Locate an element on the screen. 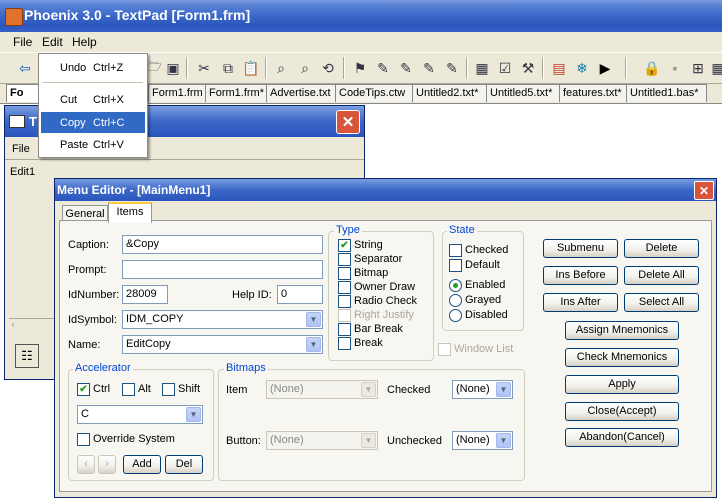 Image resolution: width=722 pixels, height=503 pixels. shift-option: Shift is located at coordinates (184, 389).